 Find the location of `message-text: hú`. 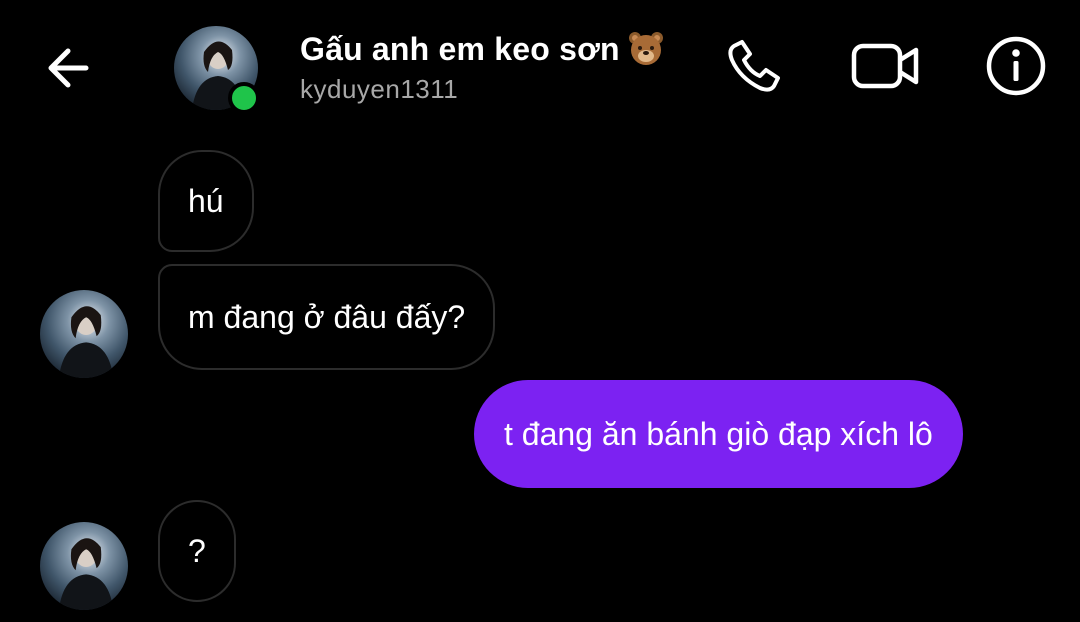

message-text: hú is located at coordinates (206, 200).